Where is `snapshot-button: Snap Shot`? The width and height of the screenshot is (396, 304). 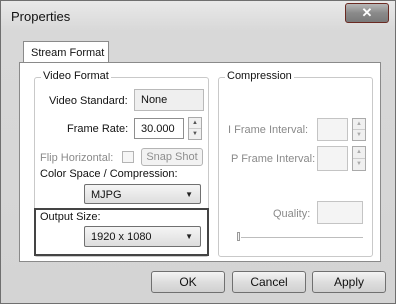 snapshot-button: Snap Shot is located at coordinates (172, 157).